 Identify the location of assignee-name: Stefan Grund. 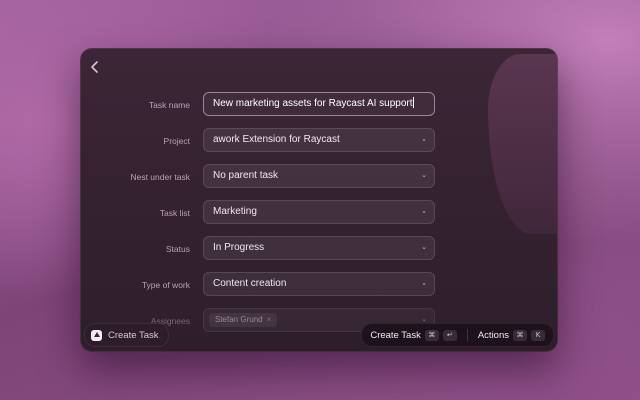
(239, 319).